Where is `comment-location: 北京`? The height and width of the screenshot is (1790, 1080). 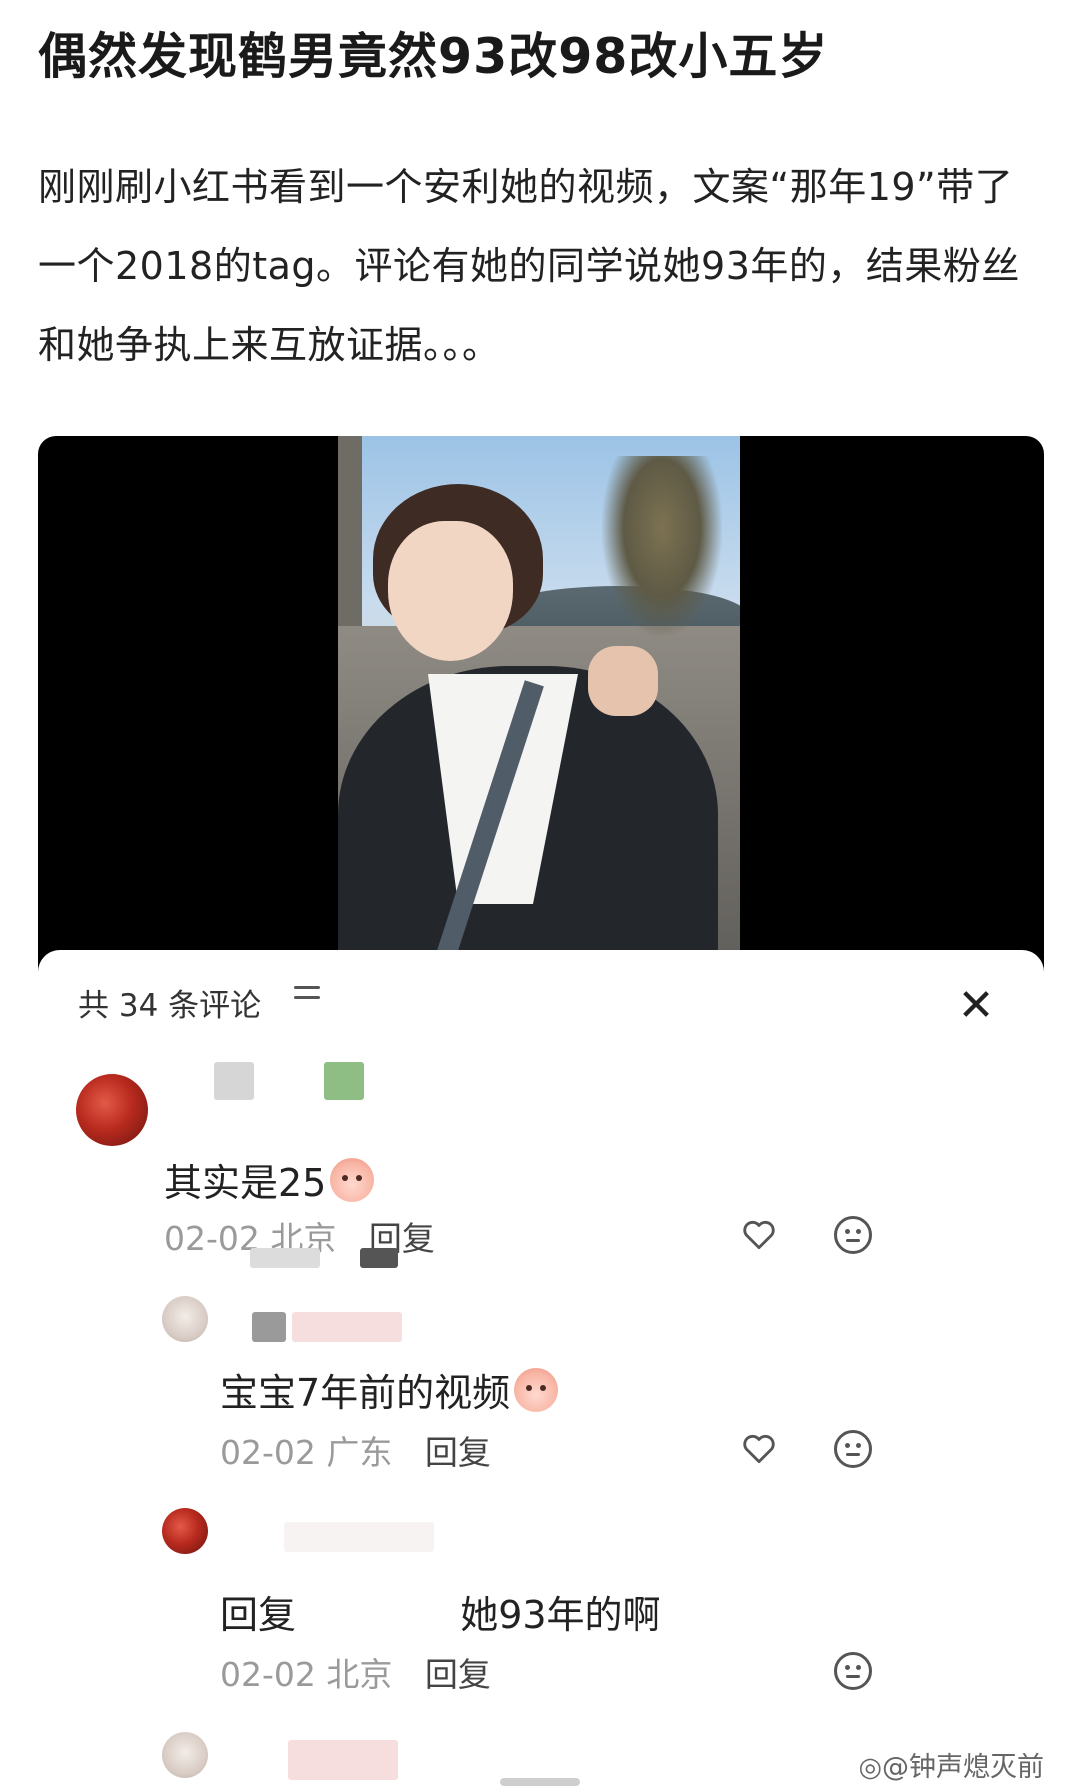
comment-location: 北京 is located at coordinates (359, 1674).